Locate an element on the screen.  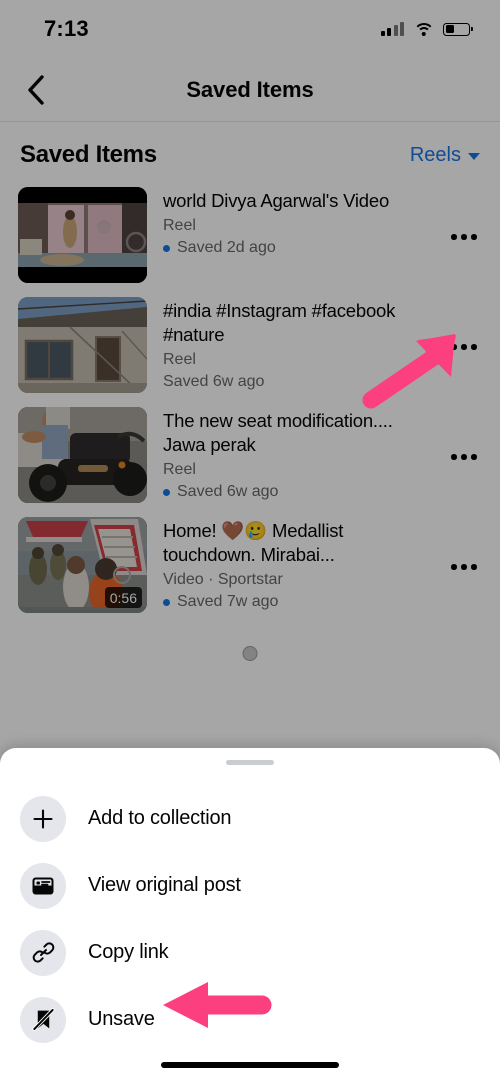
home-indicator is located at coordinates (250, 1065).